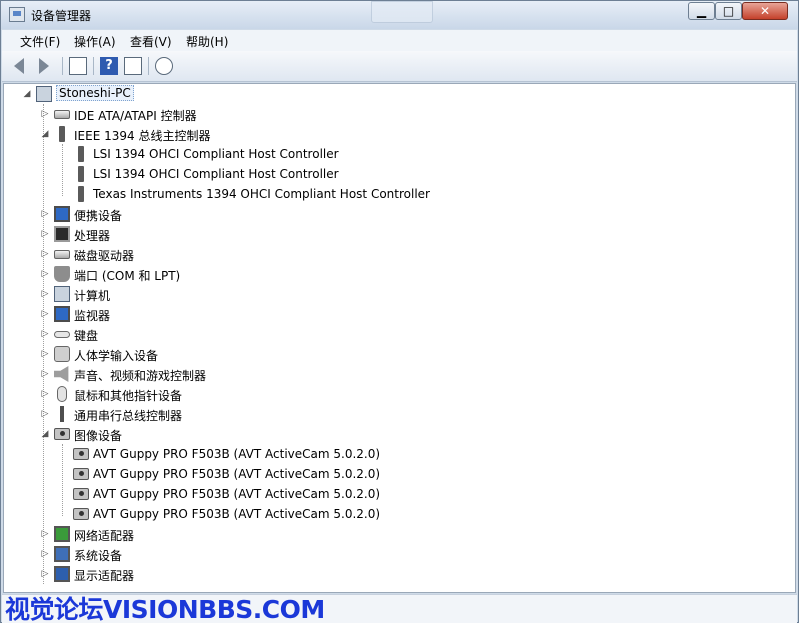  What do you see at coordinates (133, 66) in the screenshot?
I see `properties-icon` at bounding box center [133, 66].